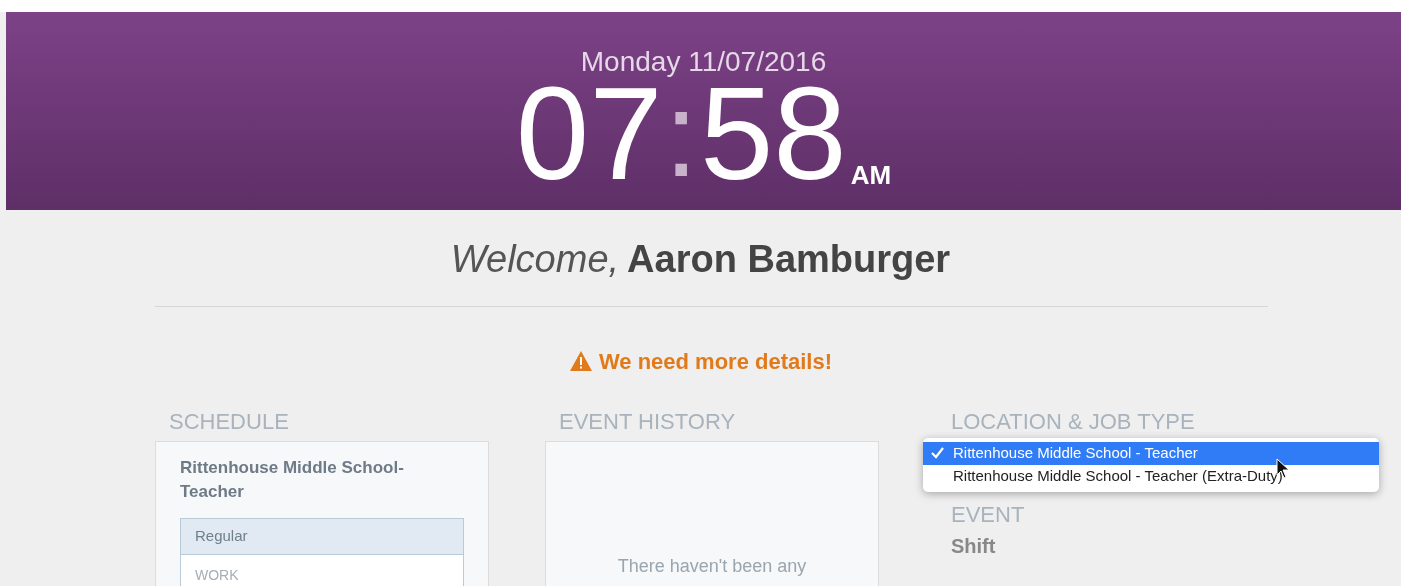 The height and width of the screenshot is (586, 1401). What do you see at coordinates (1073, 421) in the screenshot?
I see `section-title: LOCATION & JOB TYPE` at bounding box center [1073, 421].